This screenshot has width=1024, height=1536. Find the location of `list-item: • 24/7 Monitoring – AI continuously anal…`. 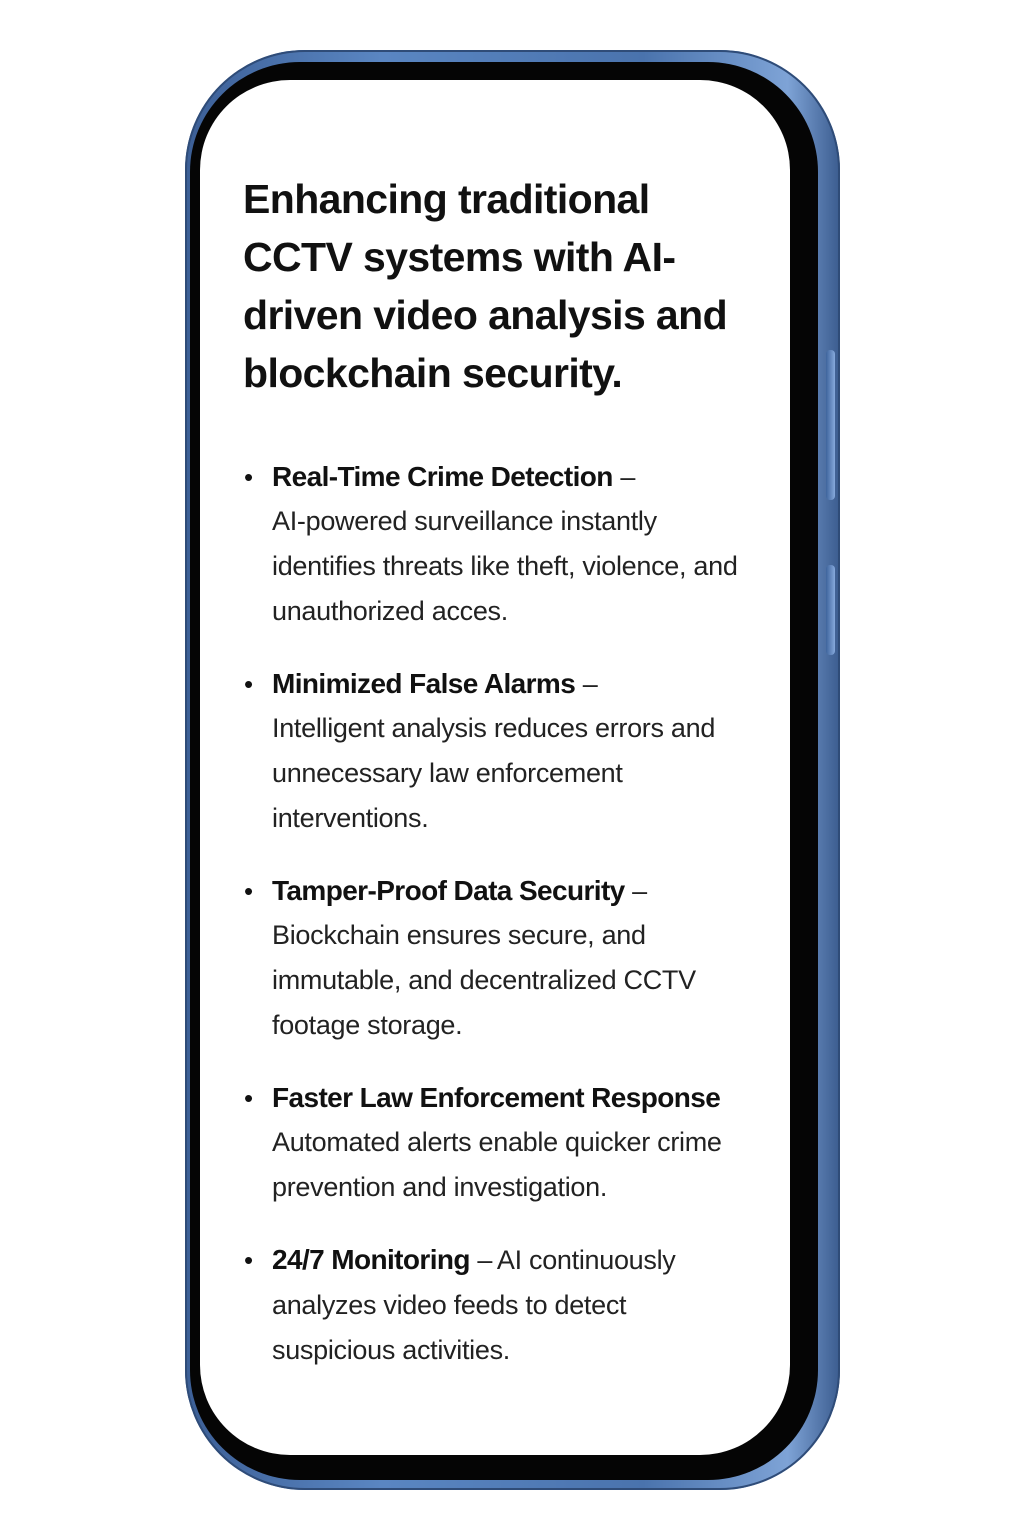

list-item: • 24/7 Monitoring – AI continuously anal… is located at coordinates (494, 1305).